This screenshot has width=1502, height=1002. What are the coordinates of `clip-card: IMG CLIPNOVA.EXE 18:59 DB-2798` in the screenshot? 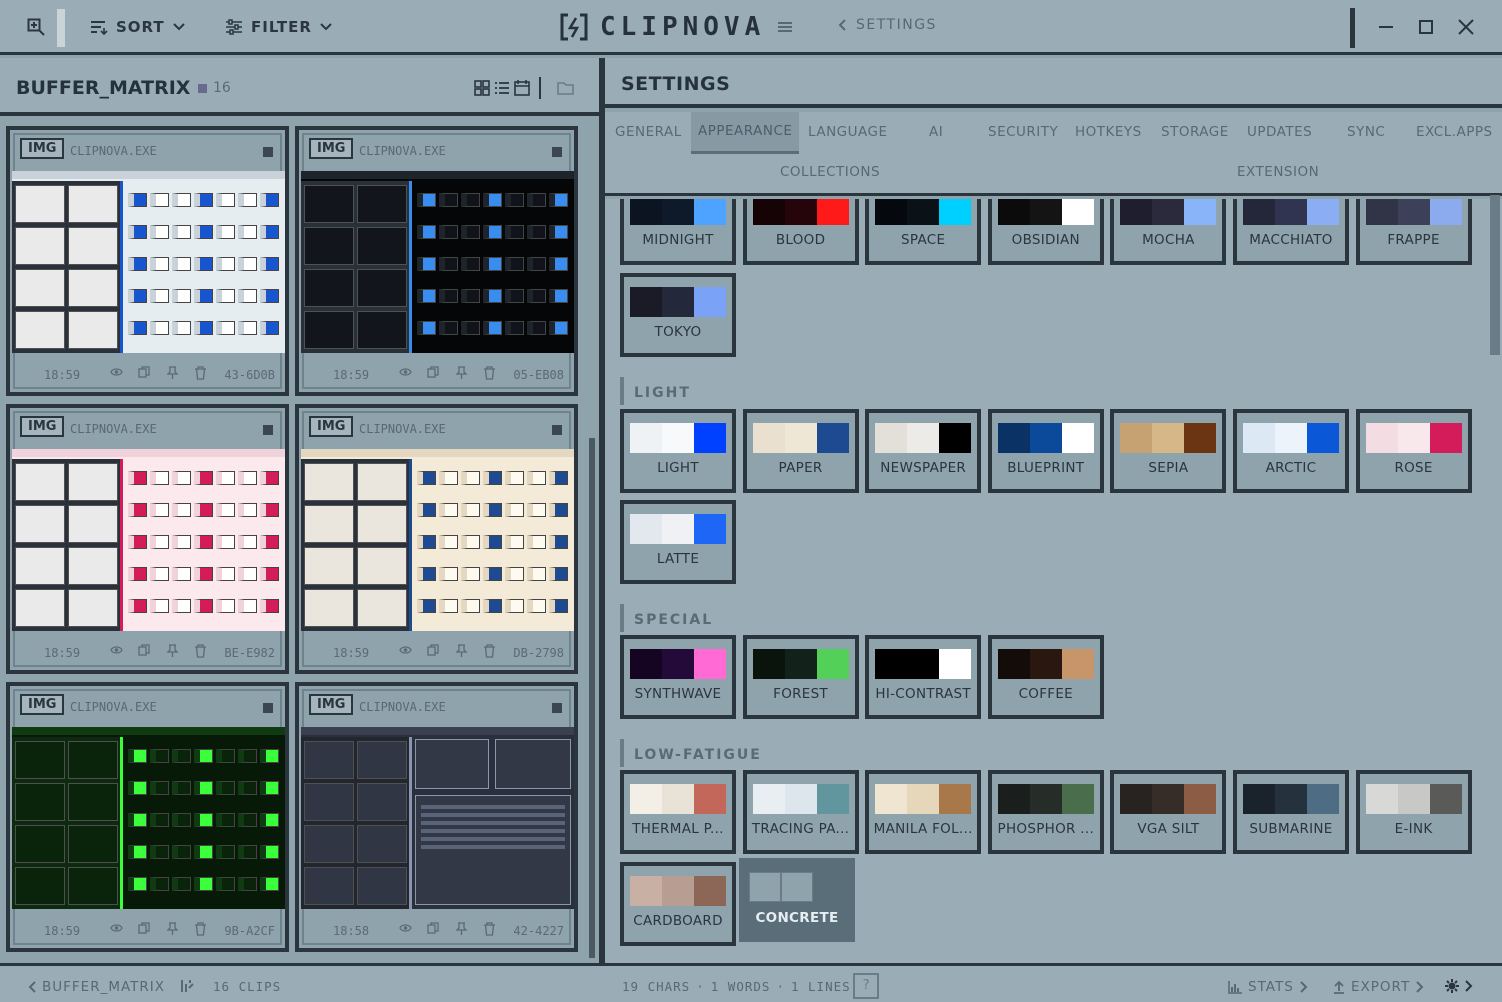 It's located at (436, 539).